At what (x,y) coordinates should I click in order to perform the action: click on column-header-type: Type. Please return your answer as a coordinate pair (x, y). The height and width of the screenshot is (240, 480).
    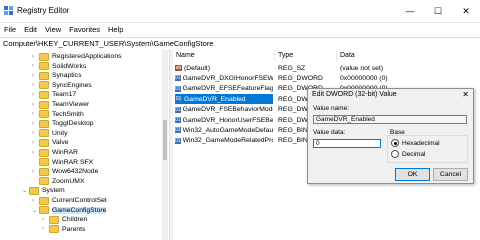
    Looking at the image, I should click on (306, 55).